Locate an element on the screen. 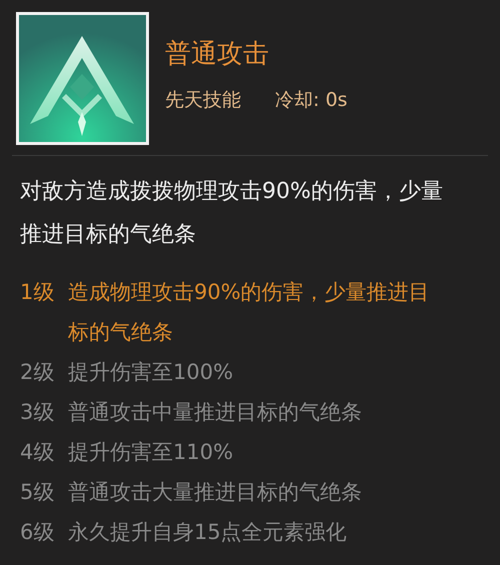 The height and width of the screenshot is (565, 500). level-label: 4级 is located at coordinates (38, 452).